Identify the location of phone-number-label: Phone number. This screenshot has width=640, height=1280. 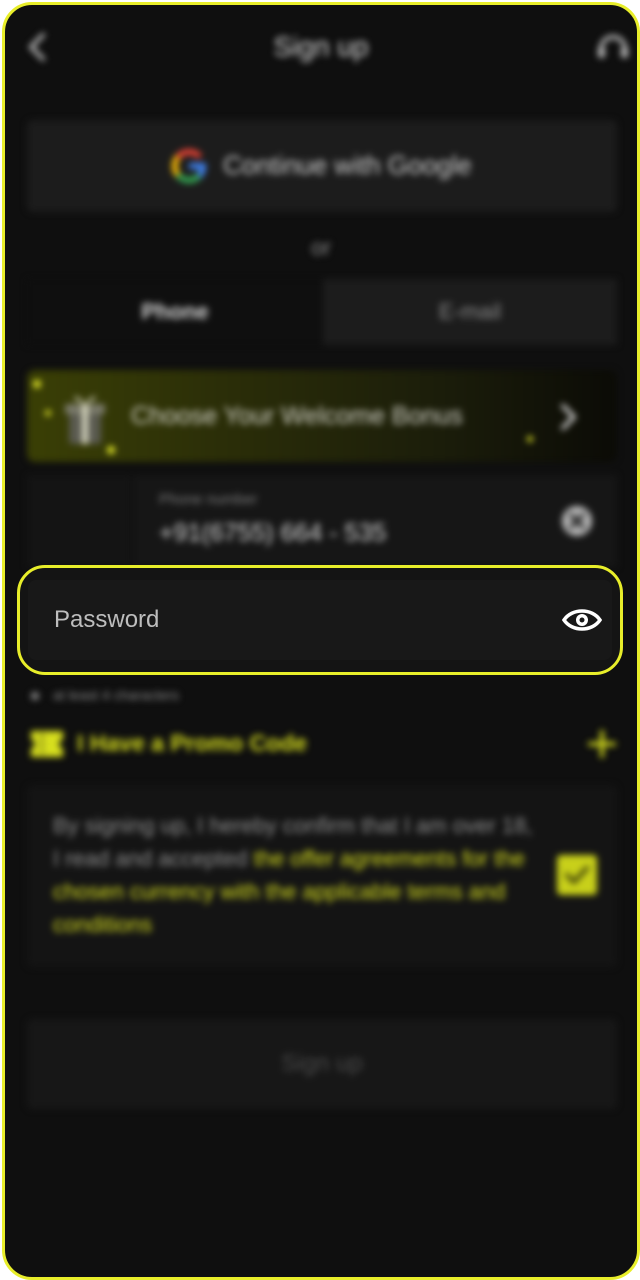
(208, 499).